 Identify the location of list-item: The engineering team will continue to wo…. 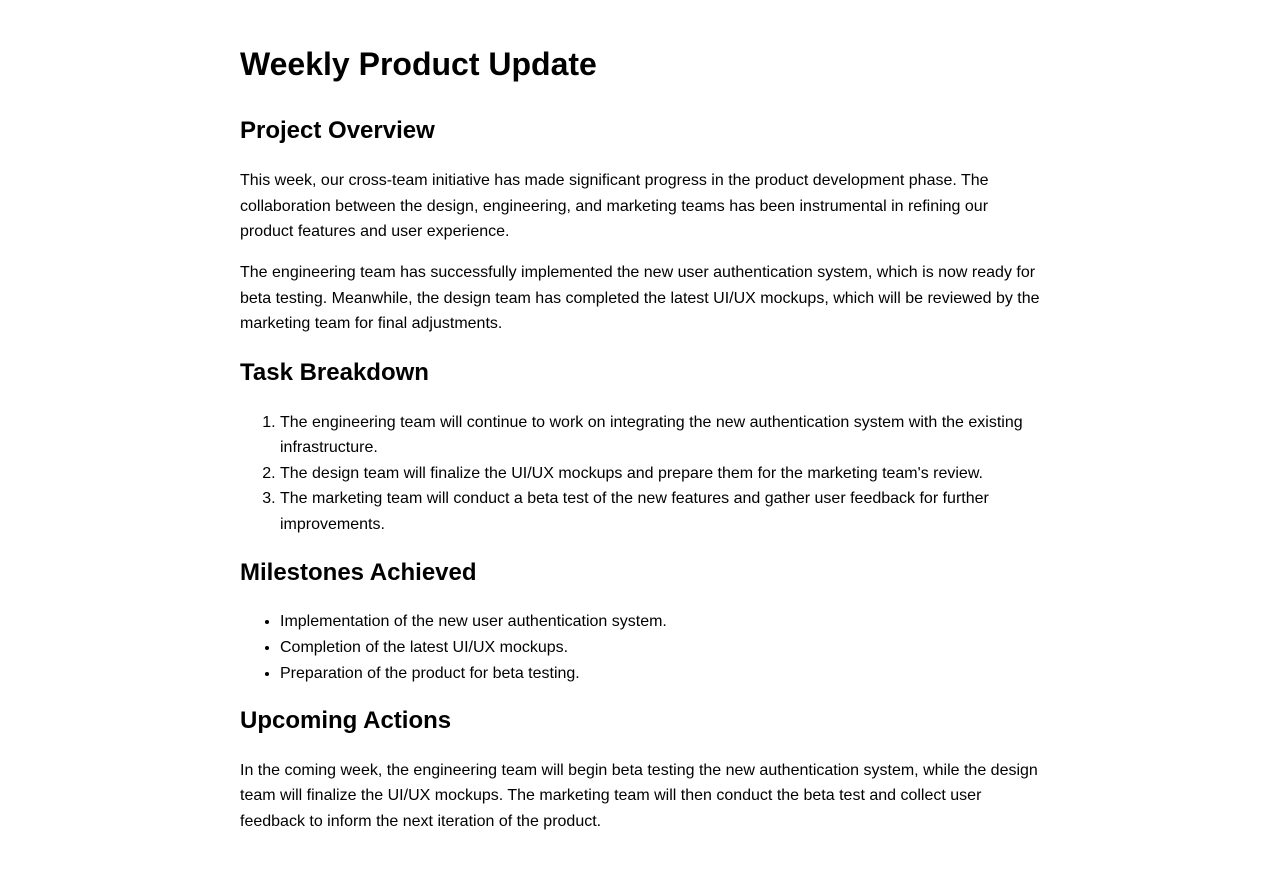
(660, 435).